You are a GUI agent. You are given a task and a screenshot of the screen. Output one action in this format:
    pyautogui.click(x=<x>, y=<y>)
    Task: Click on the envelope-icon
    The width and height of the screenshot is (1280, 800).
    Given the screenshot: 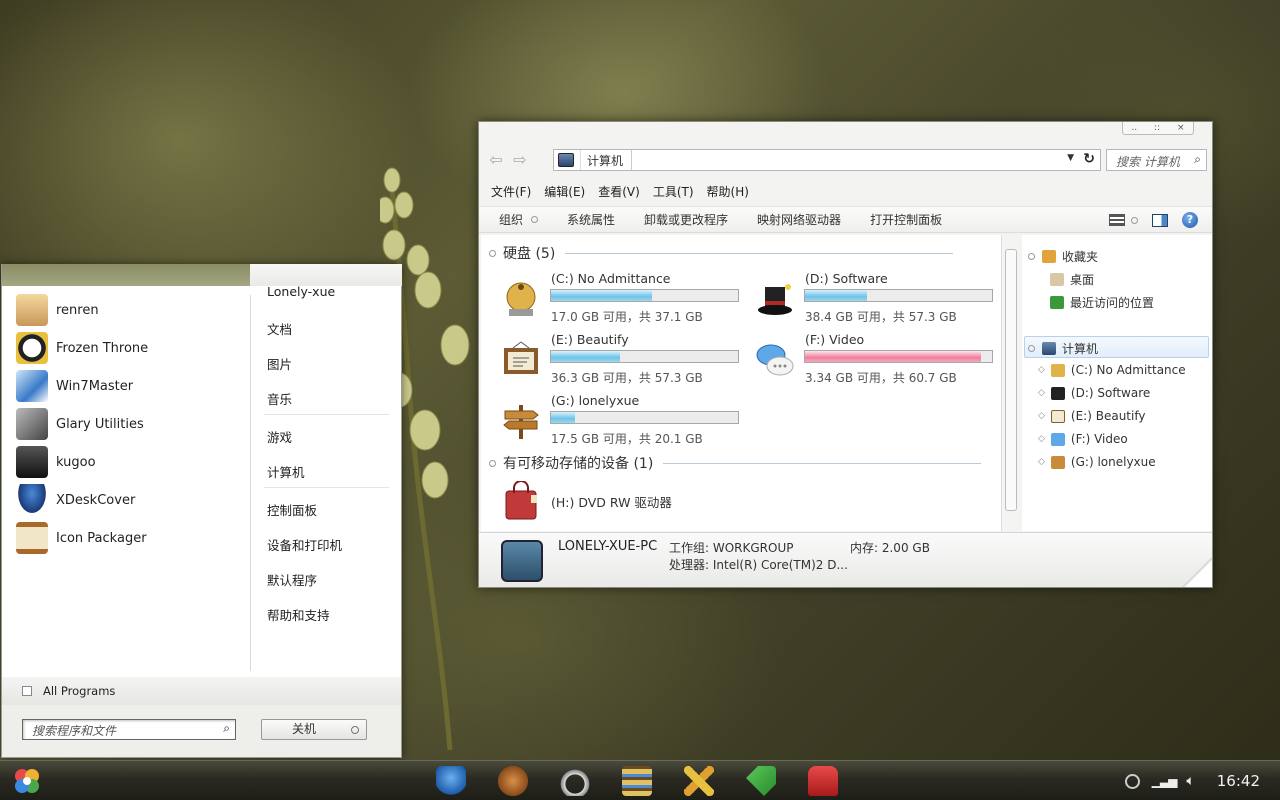 What is the action you would take?
    pyautogui.click(x=32, y=310)
    